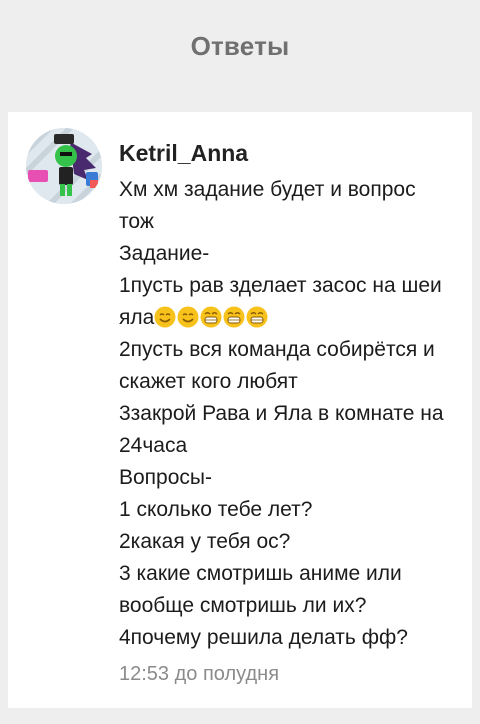 This screenshot has width=480, height=724. Describe the element at coordinates (183, 153) in the screenshot. I see `username: Ketril_Anna` at that location.